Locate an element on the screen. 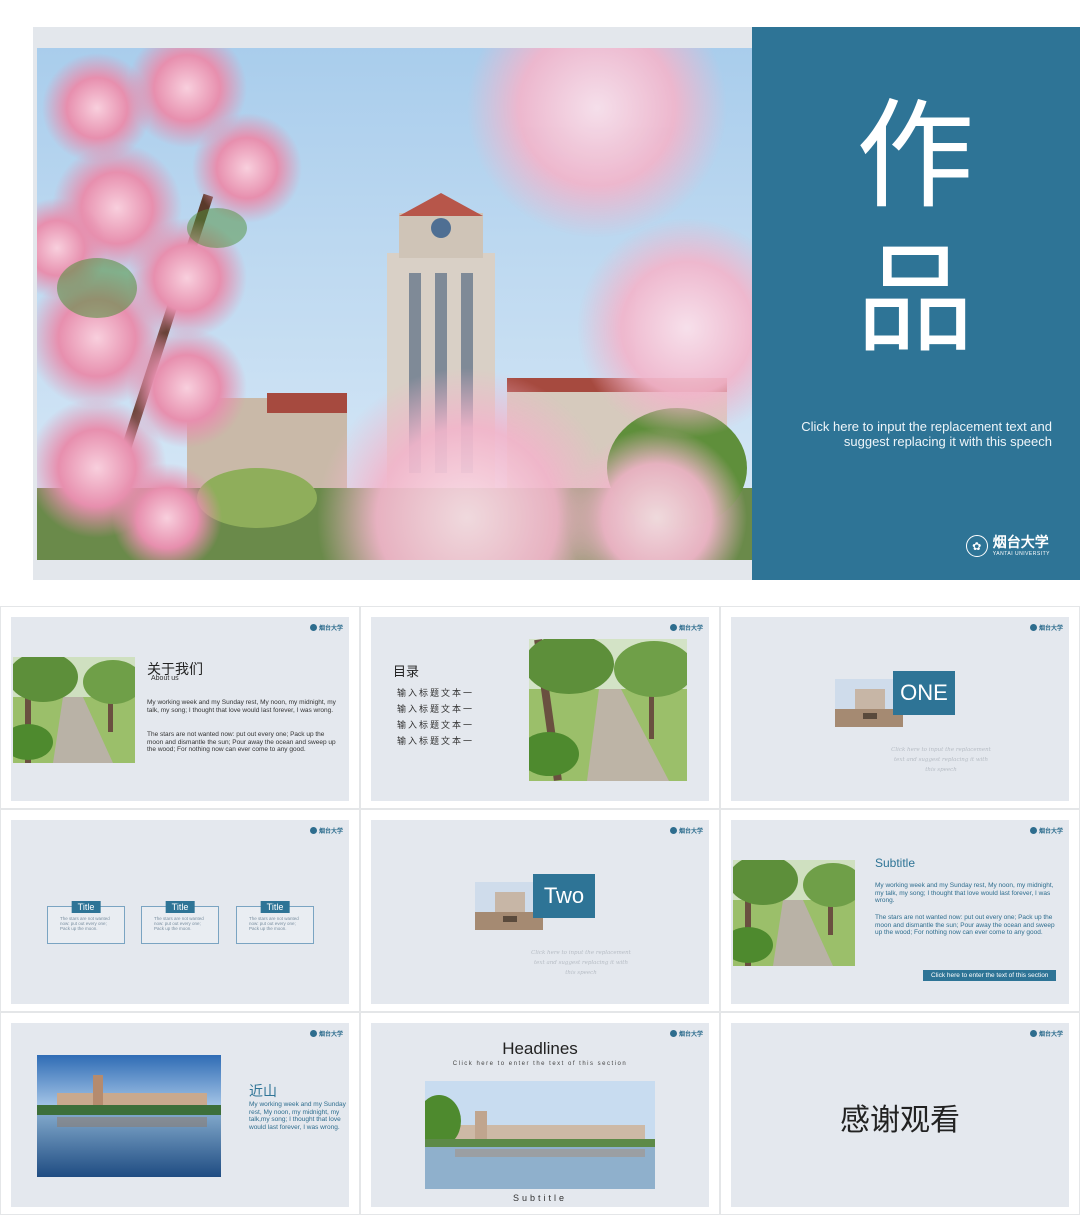 The height and width of the screenshot is (1217, 1080). university-logo: ✿ 烟台大学 YANTAI UNIVERSITY is located at coordinates (1007, 545).